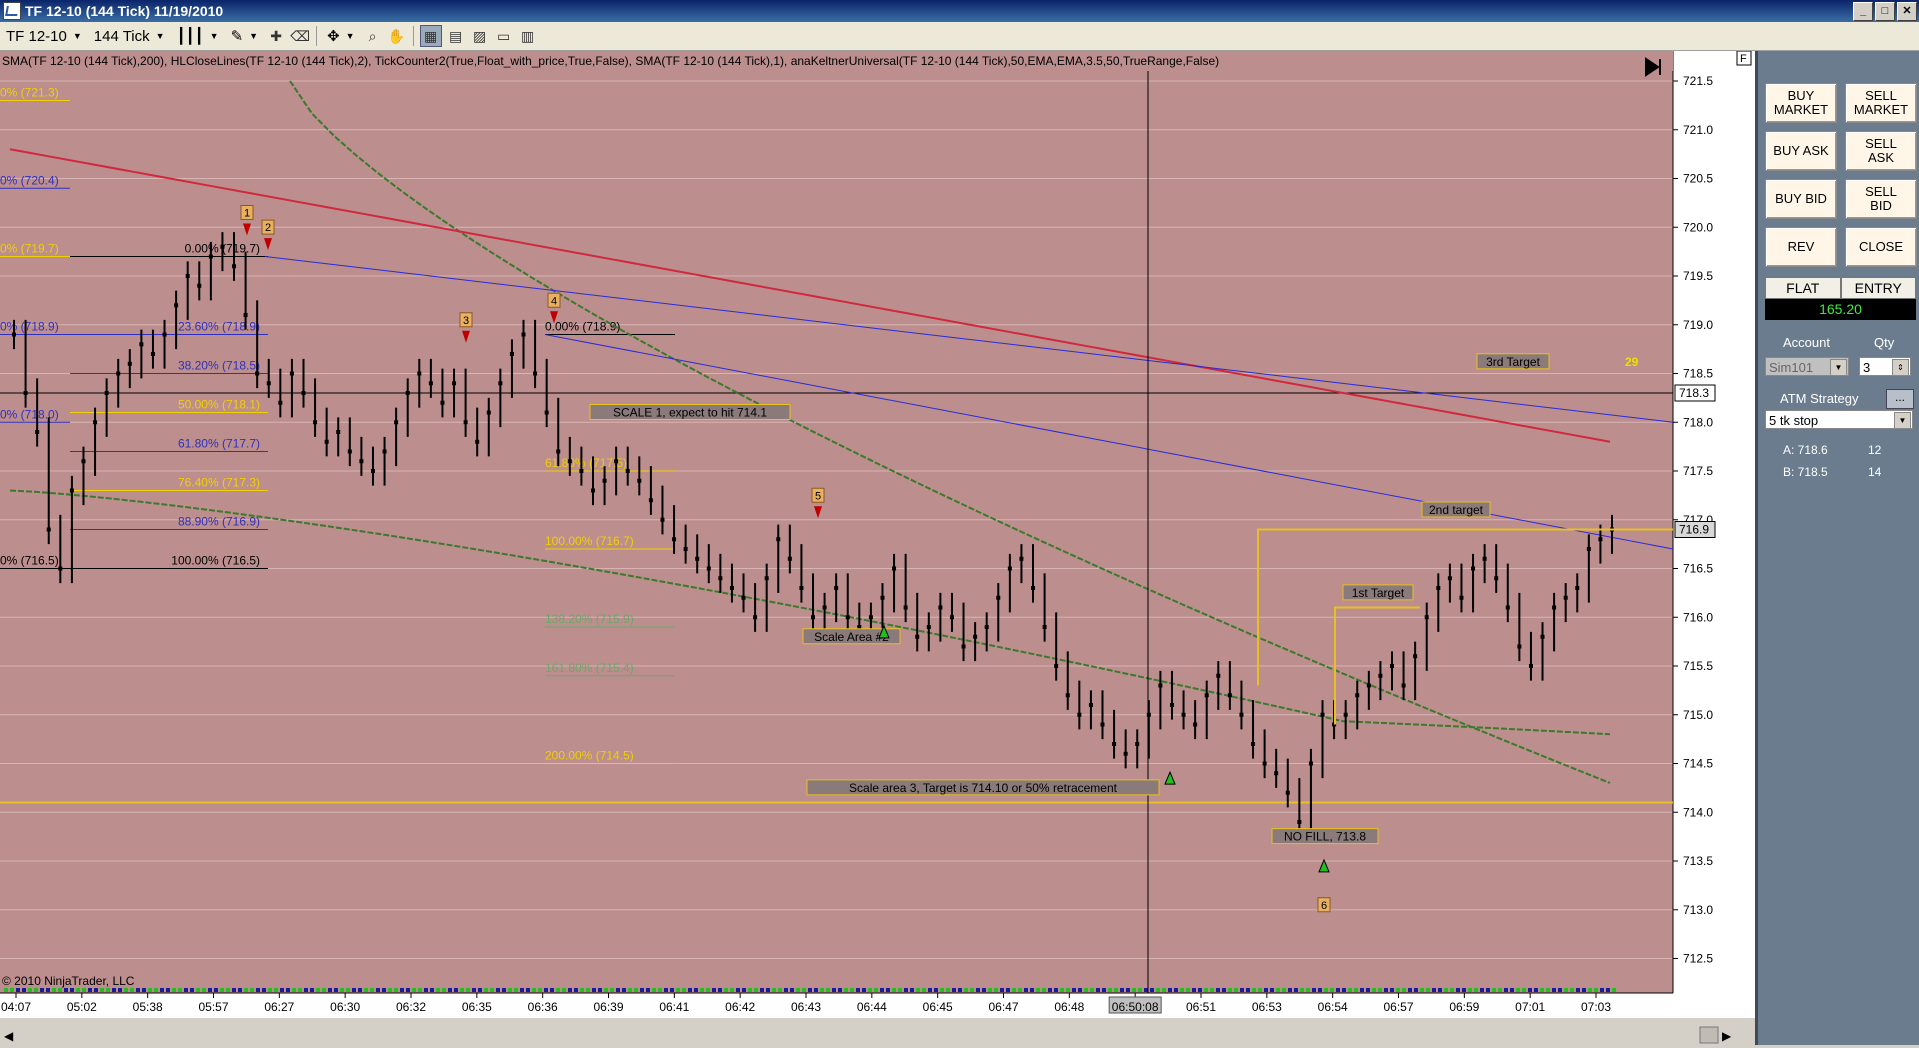 Image resolution: width=1919 pixels, height=1048 pixels. Describe the element at coordinates (129, 36) in the screenshot. I see `interval-selector: 144 Tick ▼` at that location.